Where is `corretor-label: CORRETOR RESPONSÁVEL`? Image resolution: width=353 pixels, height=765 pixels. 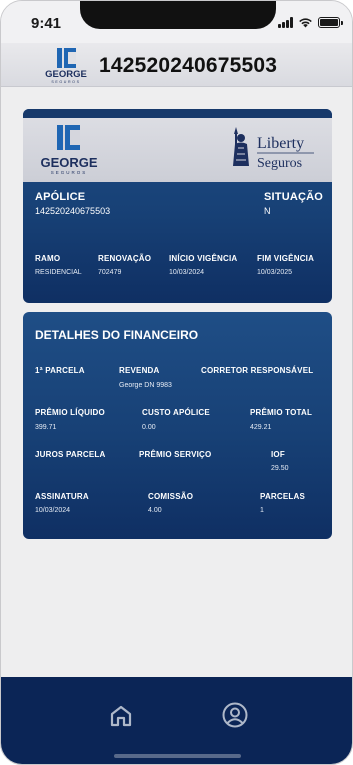 corretor-label: CORRETOR RESPONSÁVEL is located at coordinates (257, 370).